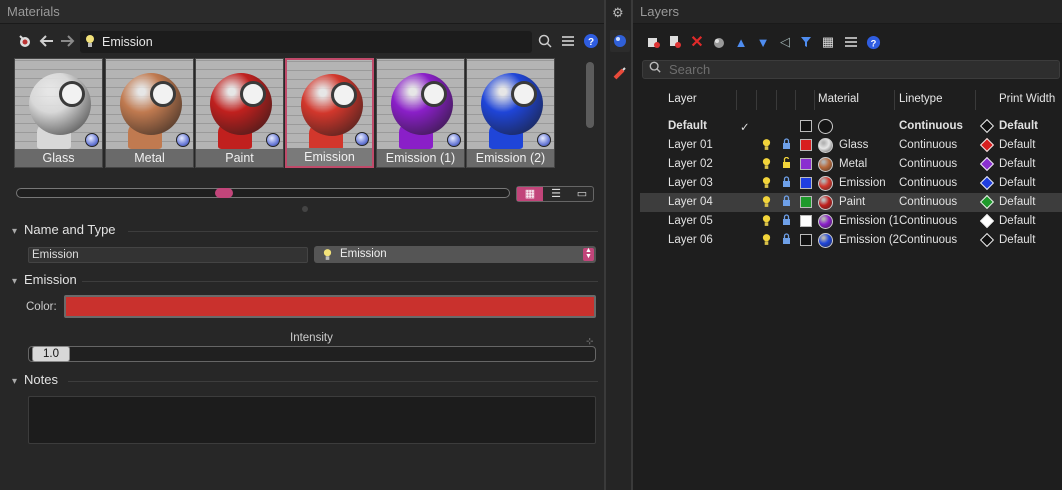  What do you see at coordinates (58, 113) in the screenshot?
I see `material-thumbnail: Glass` at bounding box center [58, 113].